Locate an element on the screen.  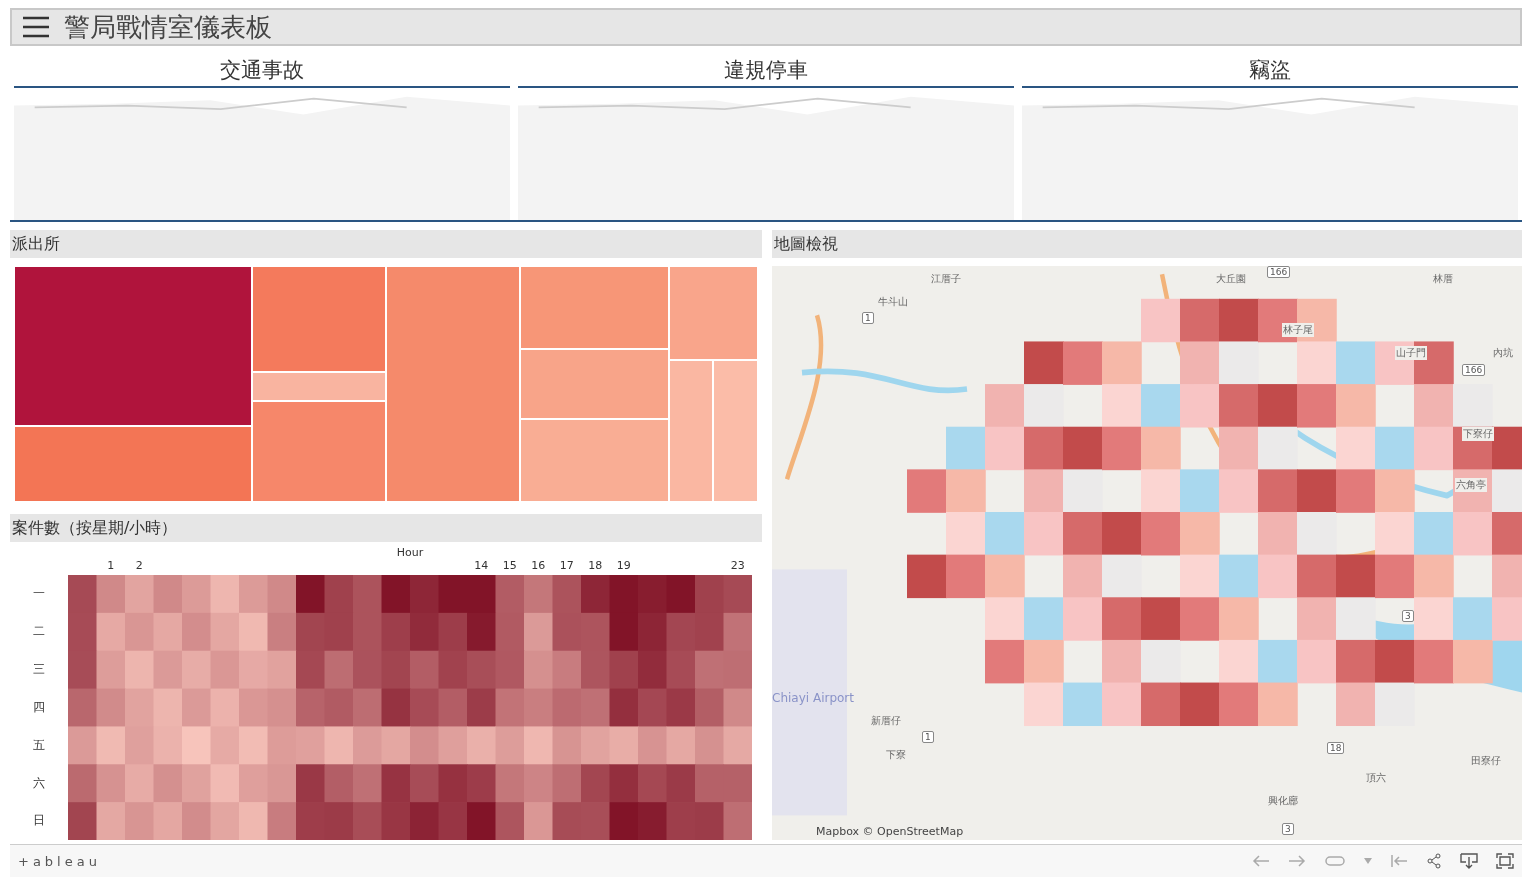
reset-icon is located at coordinates (1399, 861).